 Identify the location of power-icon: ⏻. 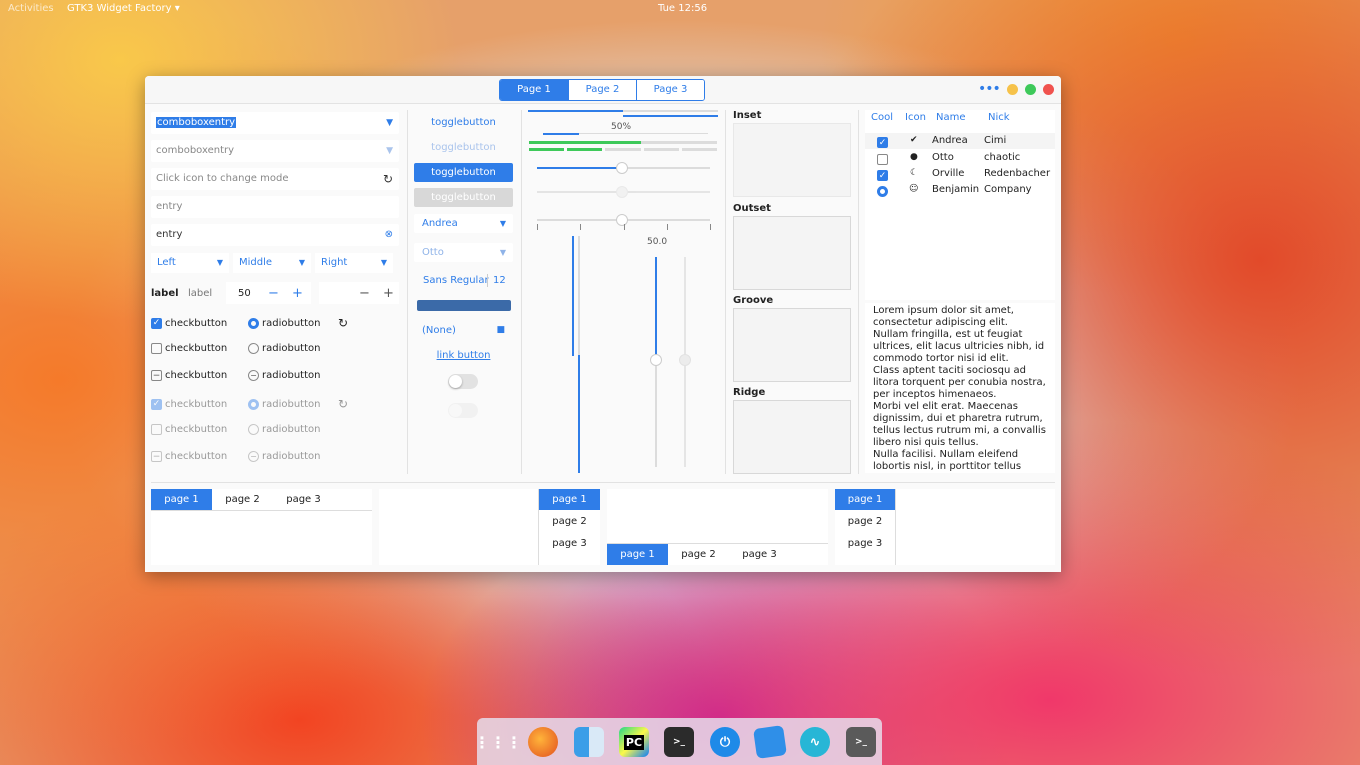
(725, 742).